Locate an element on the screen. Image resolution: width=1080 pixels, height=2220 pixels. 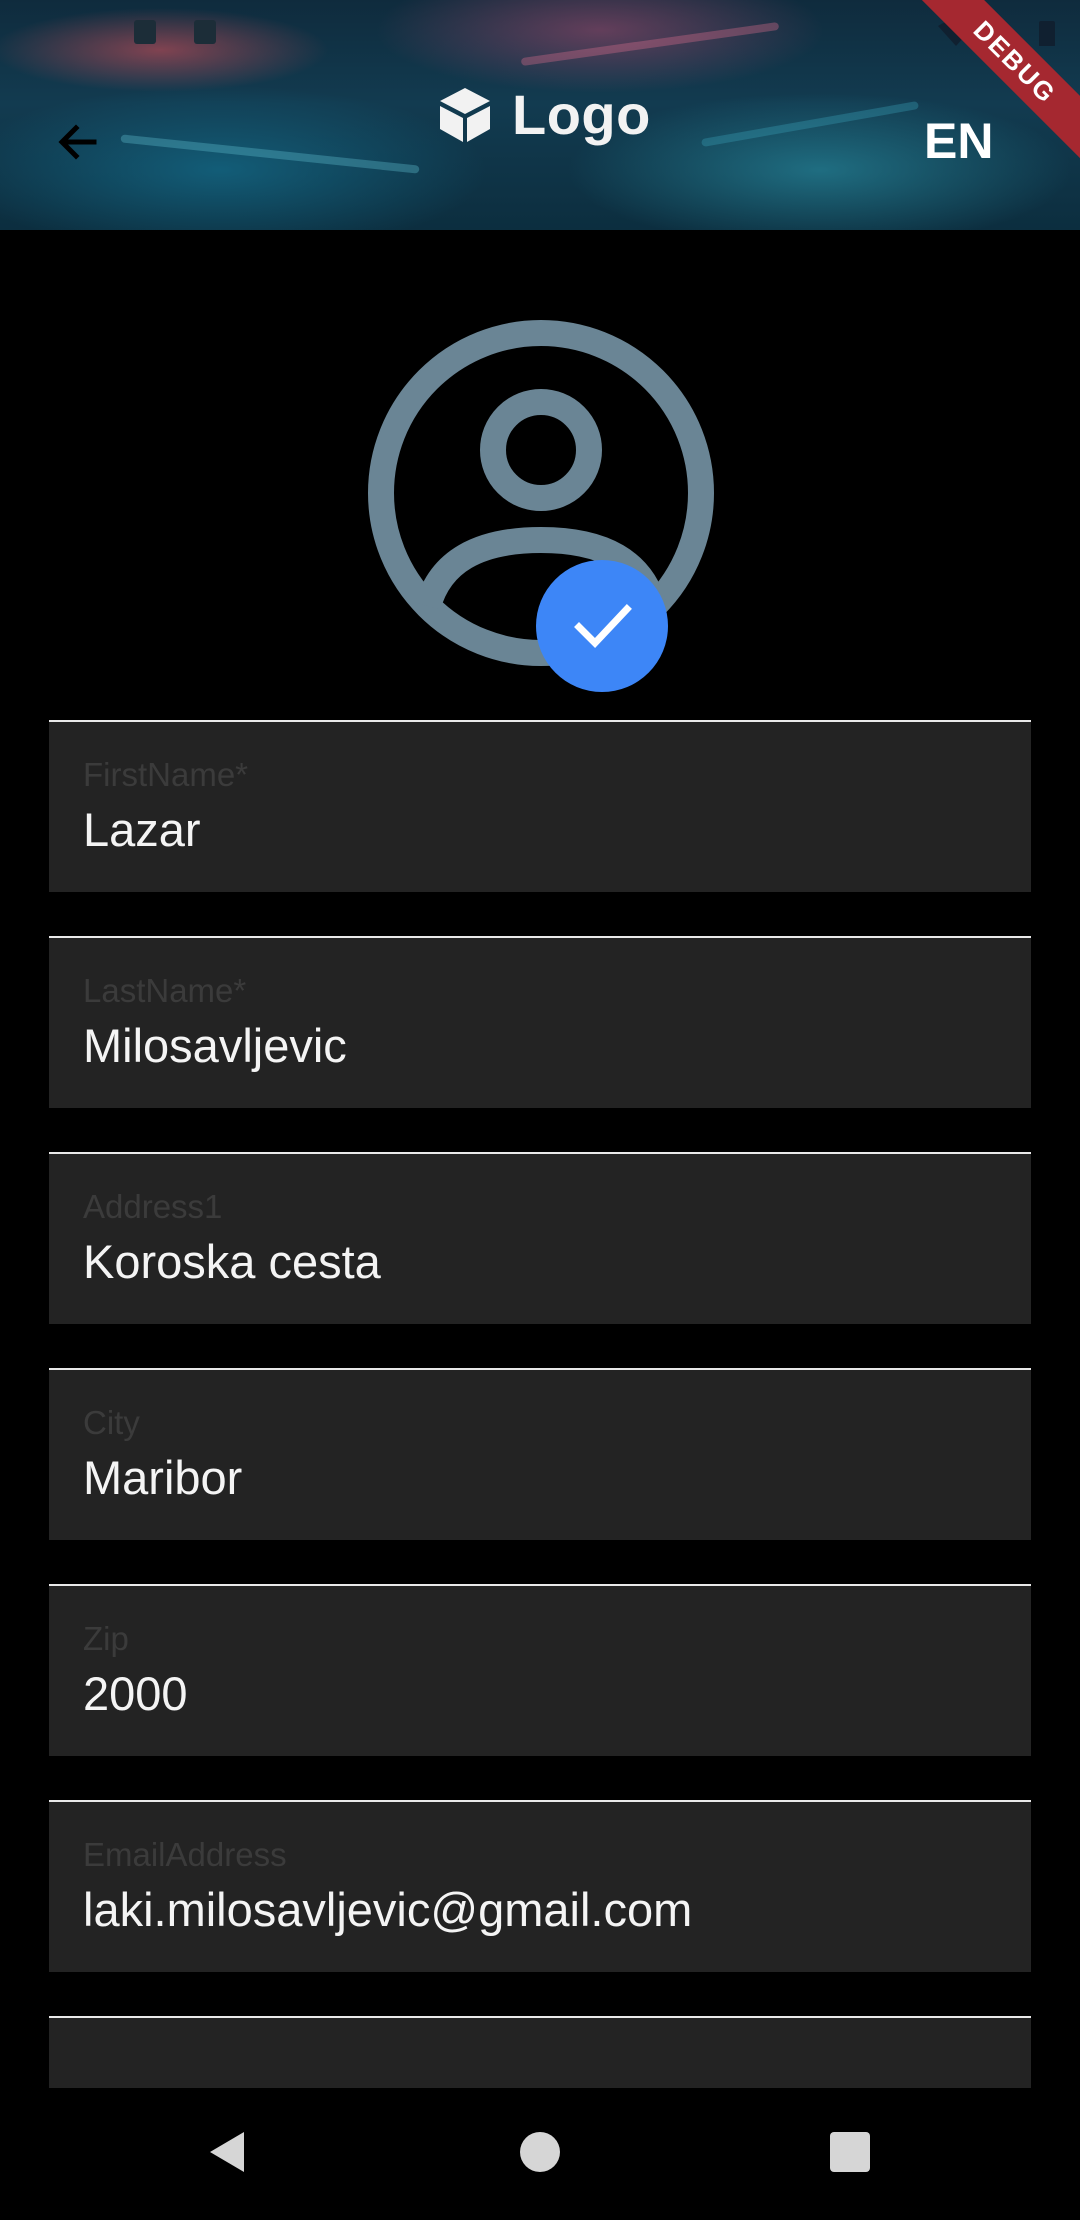
field-value: Koroska cesta is located at coordinates (232, 1261).